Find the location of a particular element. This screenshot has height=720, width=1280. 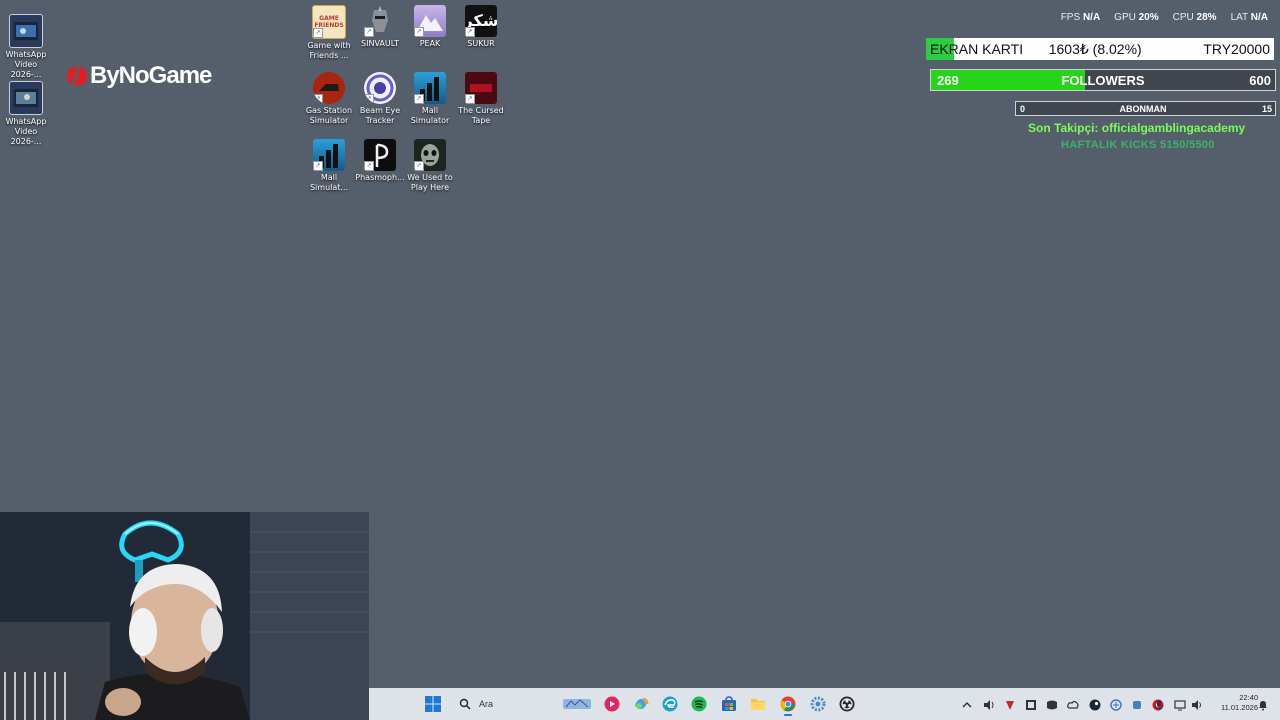

gpu-label: GPU is located at coordinates (1125, 17).